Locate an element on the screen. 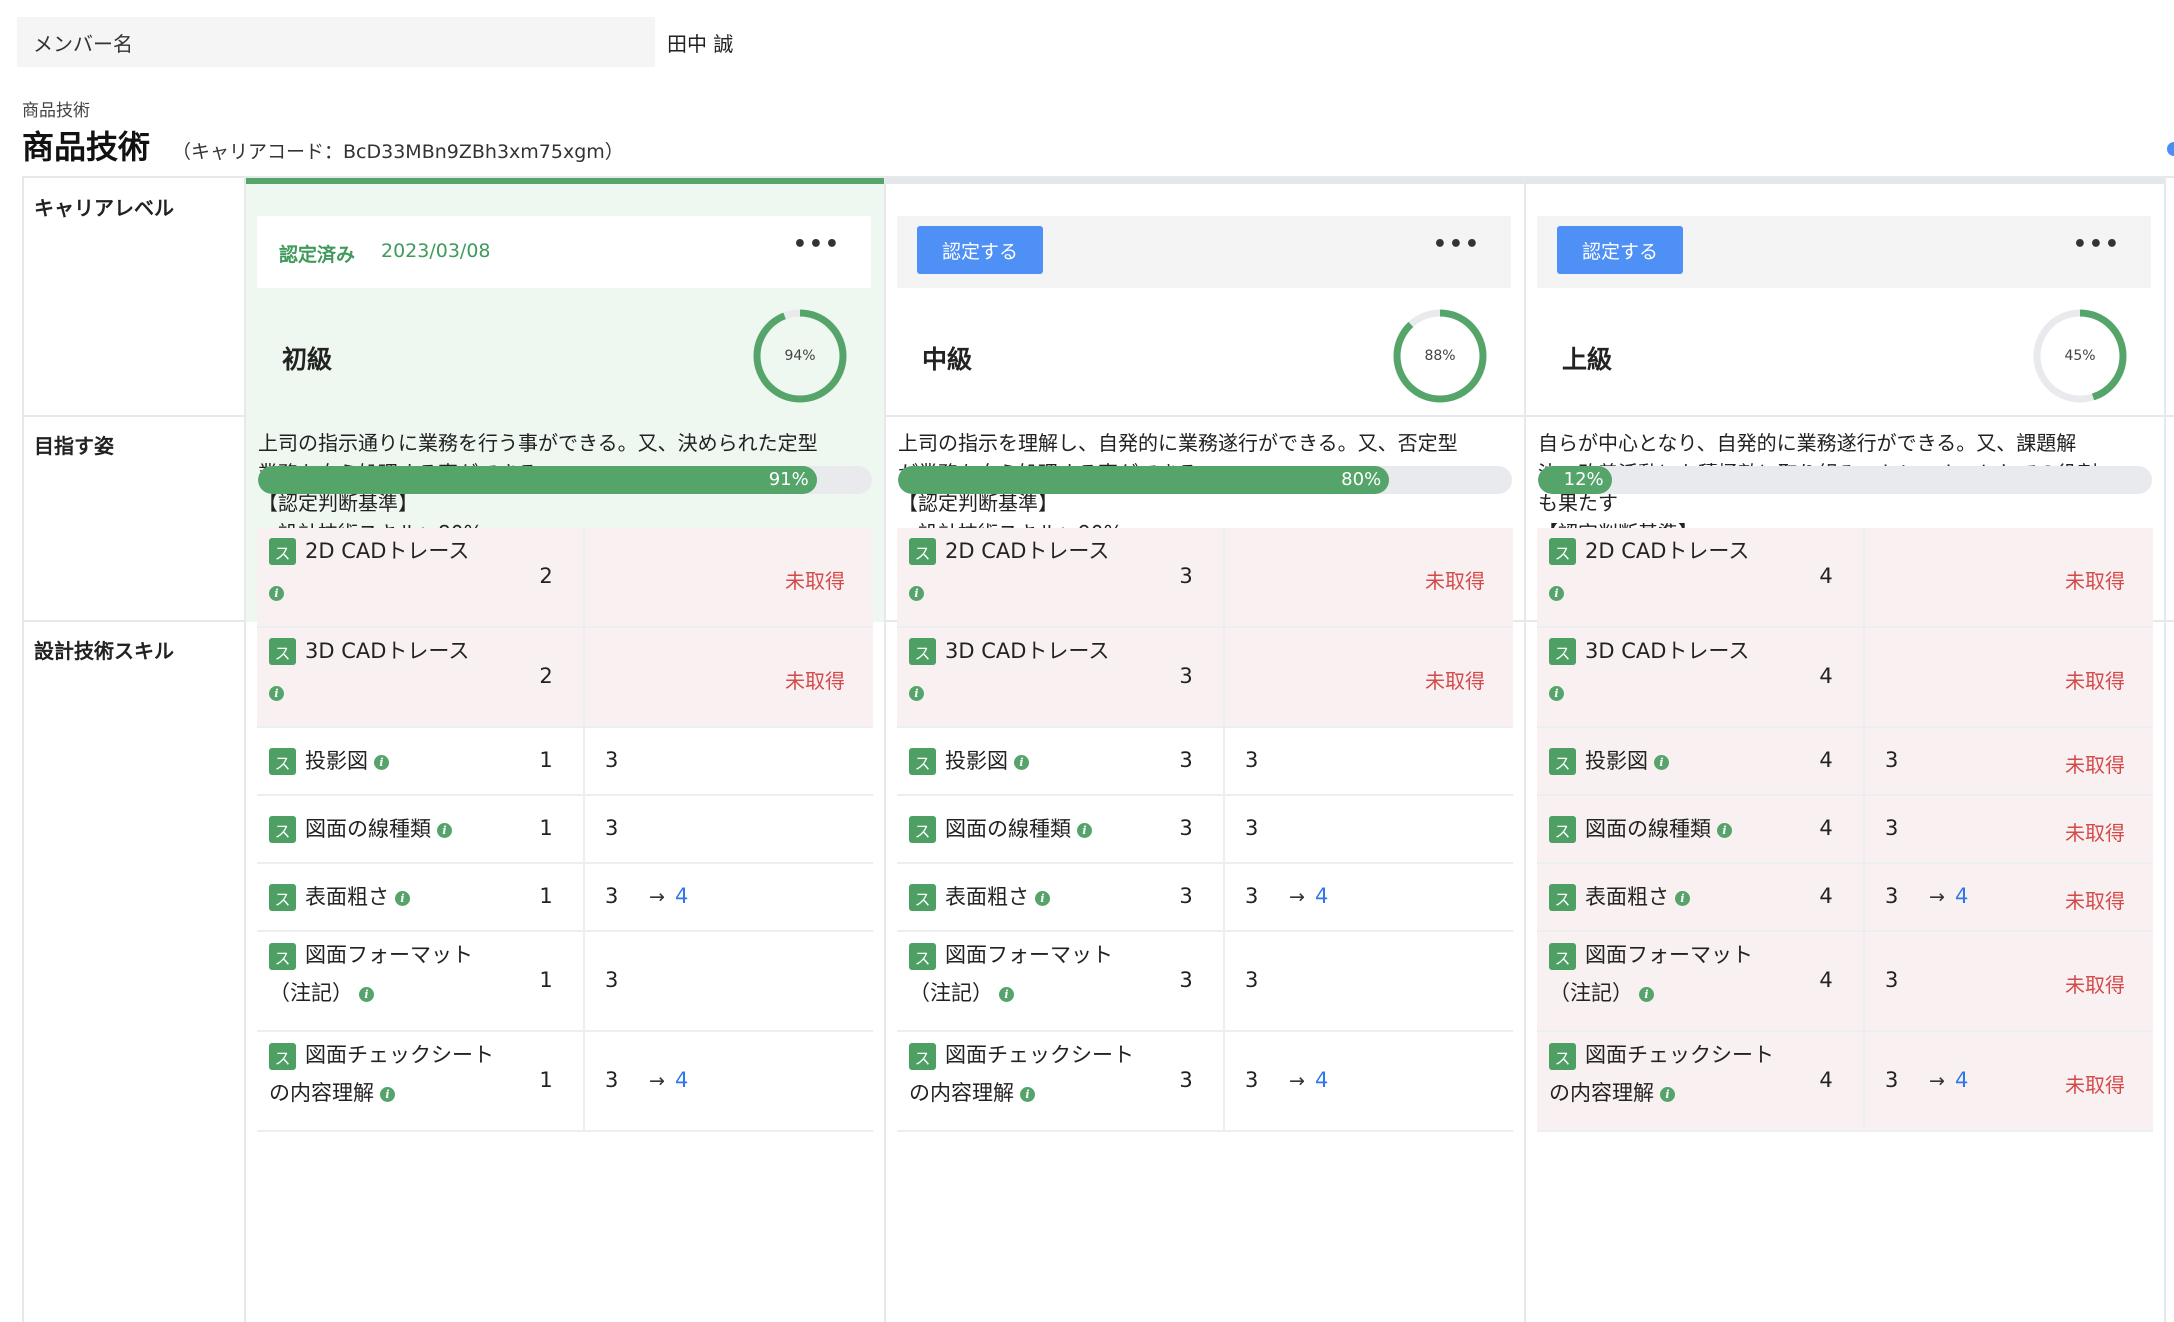 The height and width of the screenshot is (1322, 2174). skill-progress-label: 91% is located at coordinates (788, 479).